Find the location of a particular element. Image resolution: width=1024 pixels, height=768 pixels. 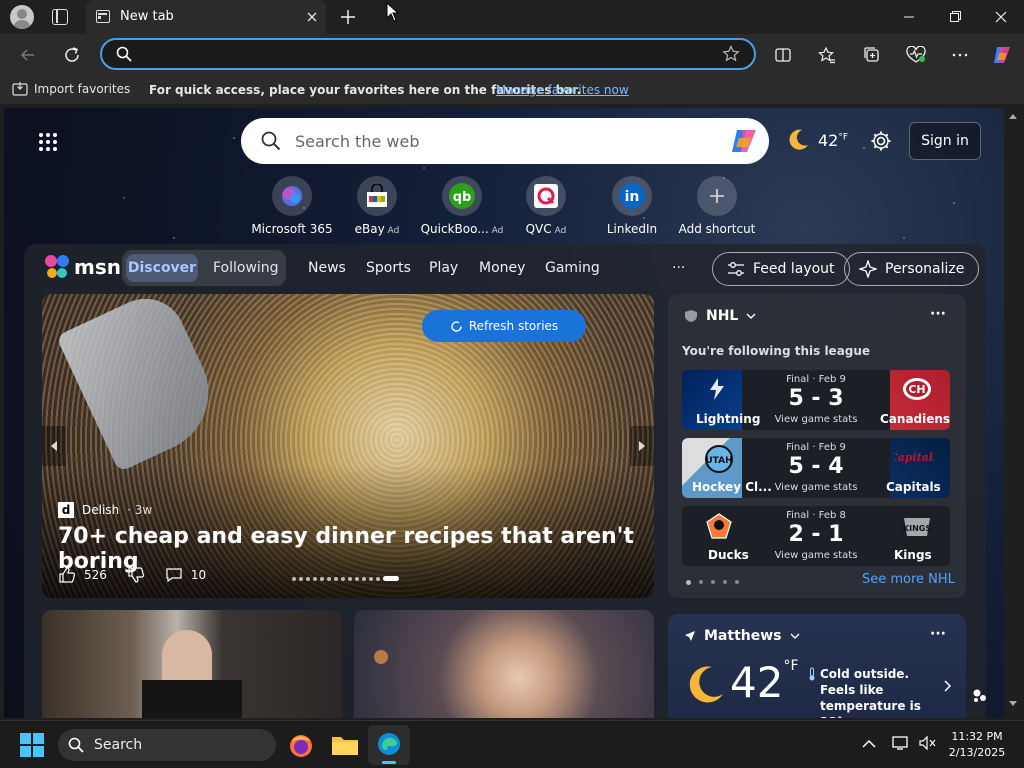

settings-gear-icon is located at coordinates (881, 141).